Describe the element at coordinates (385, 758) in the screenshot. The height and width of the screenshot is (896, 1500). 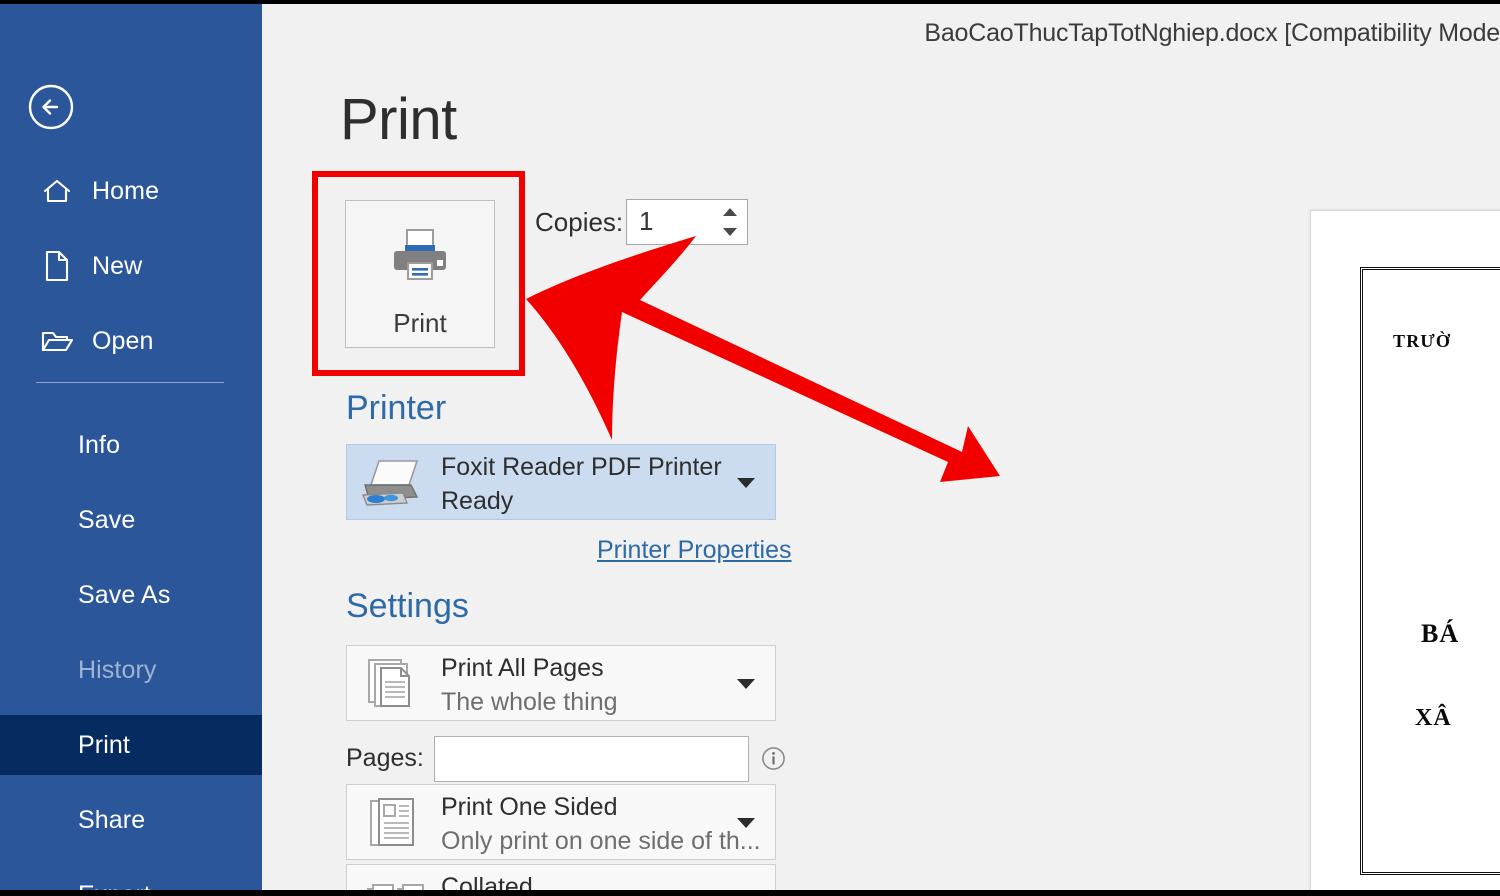
I see `pages-label: Pages:` at that location.